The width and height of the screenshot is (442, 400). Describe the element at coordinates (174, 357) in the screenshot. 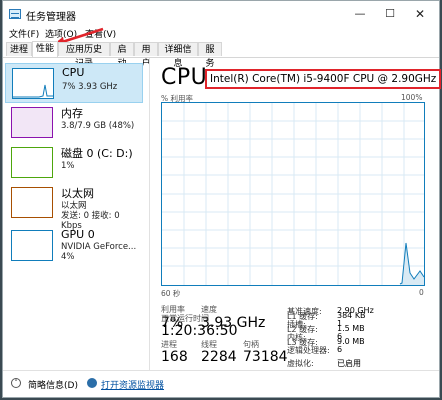

I see `processes-value: 168` at that location.